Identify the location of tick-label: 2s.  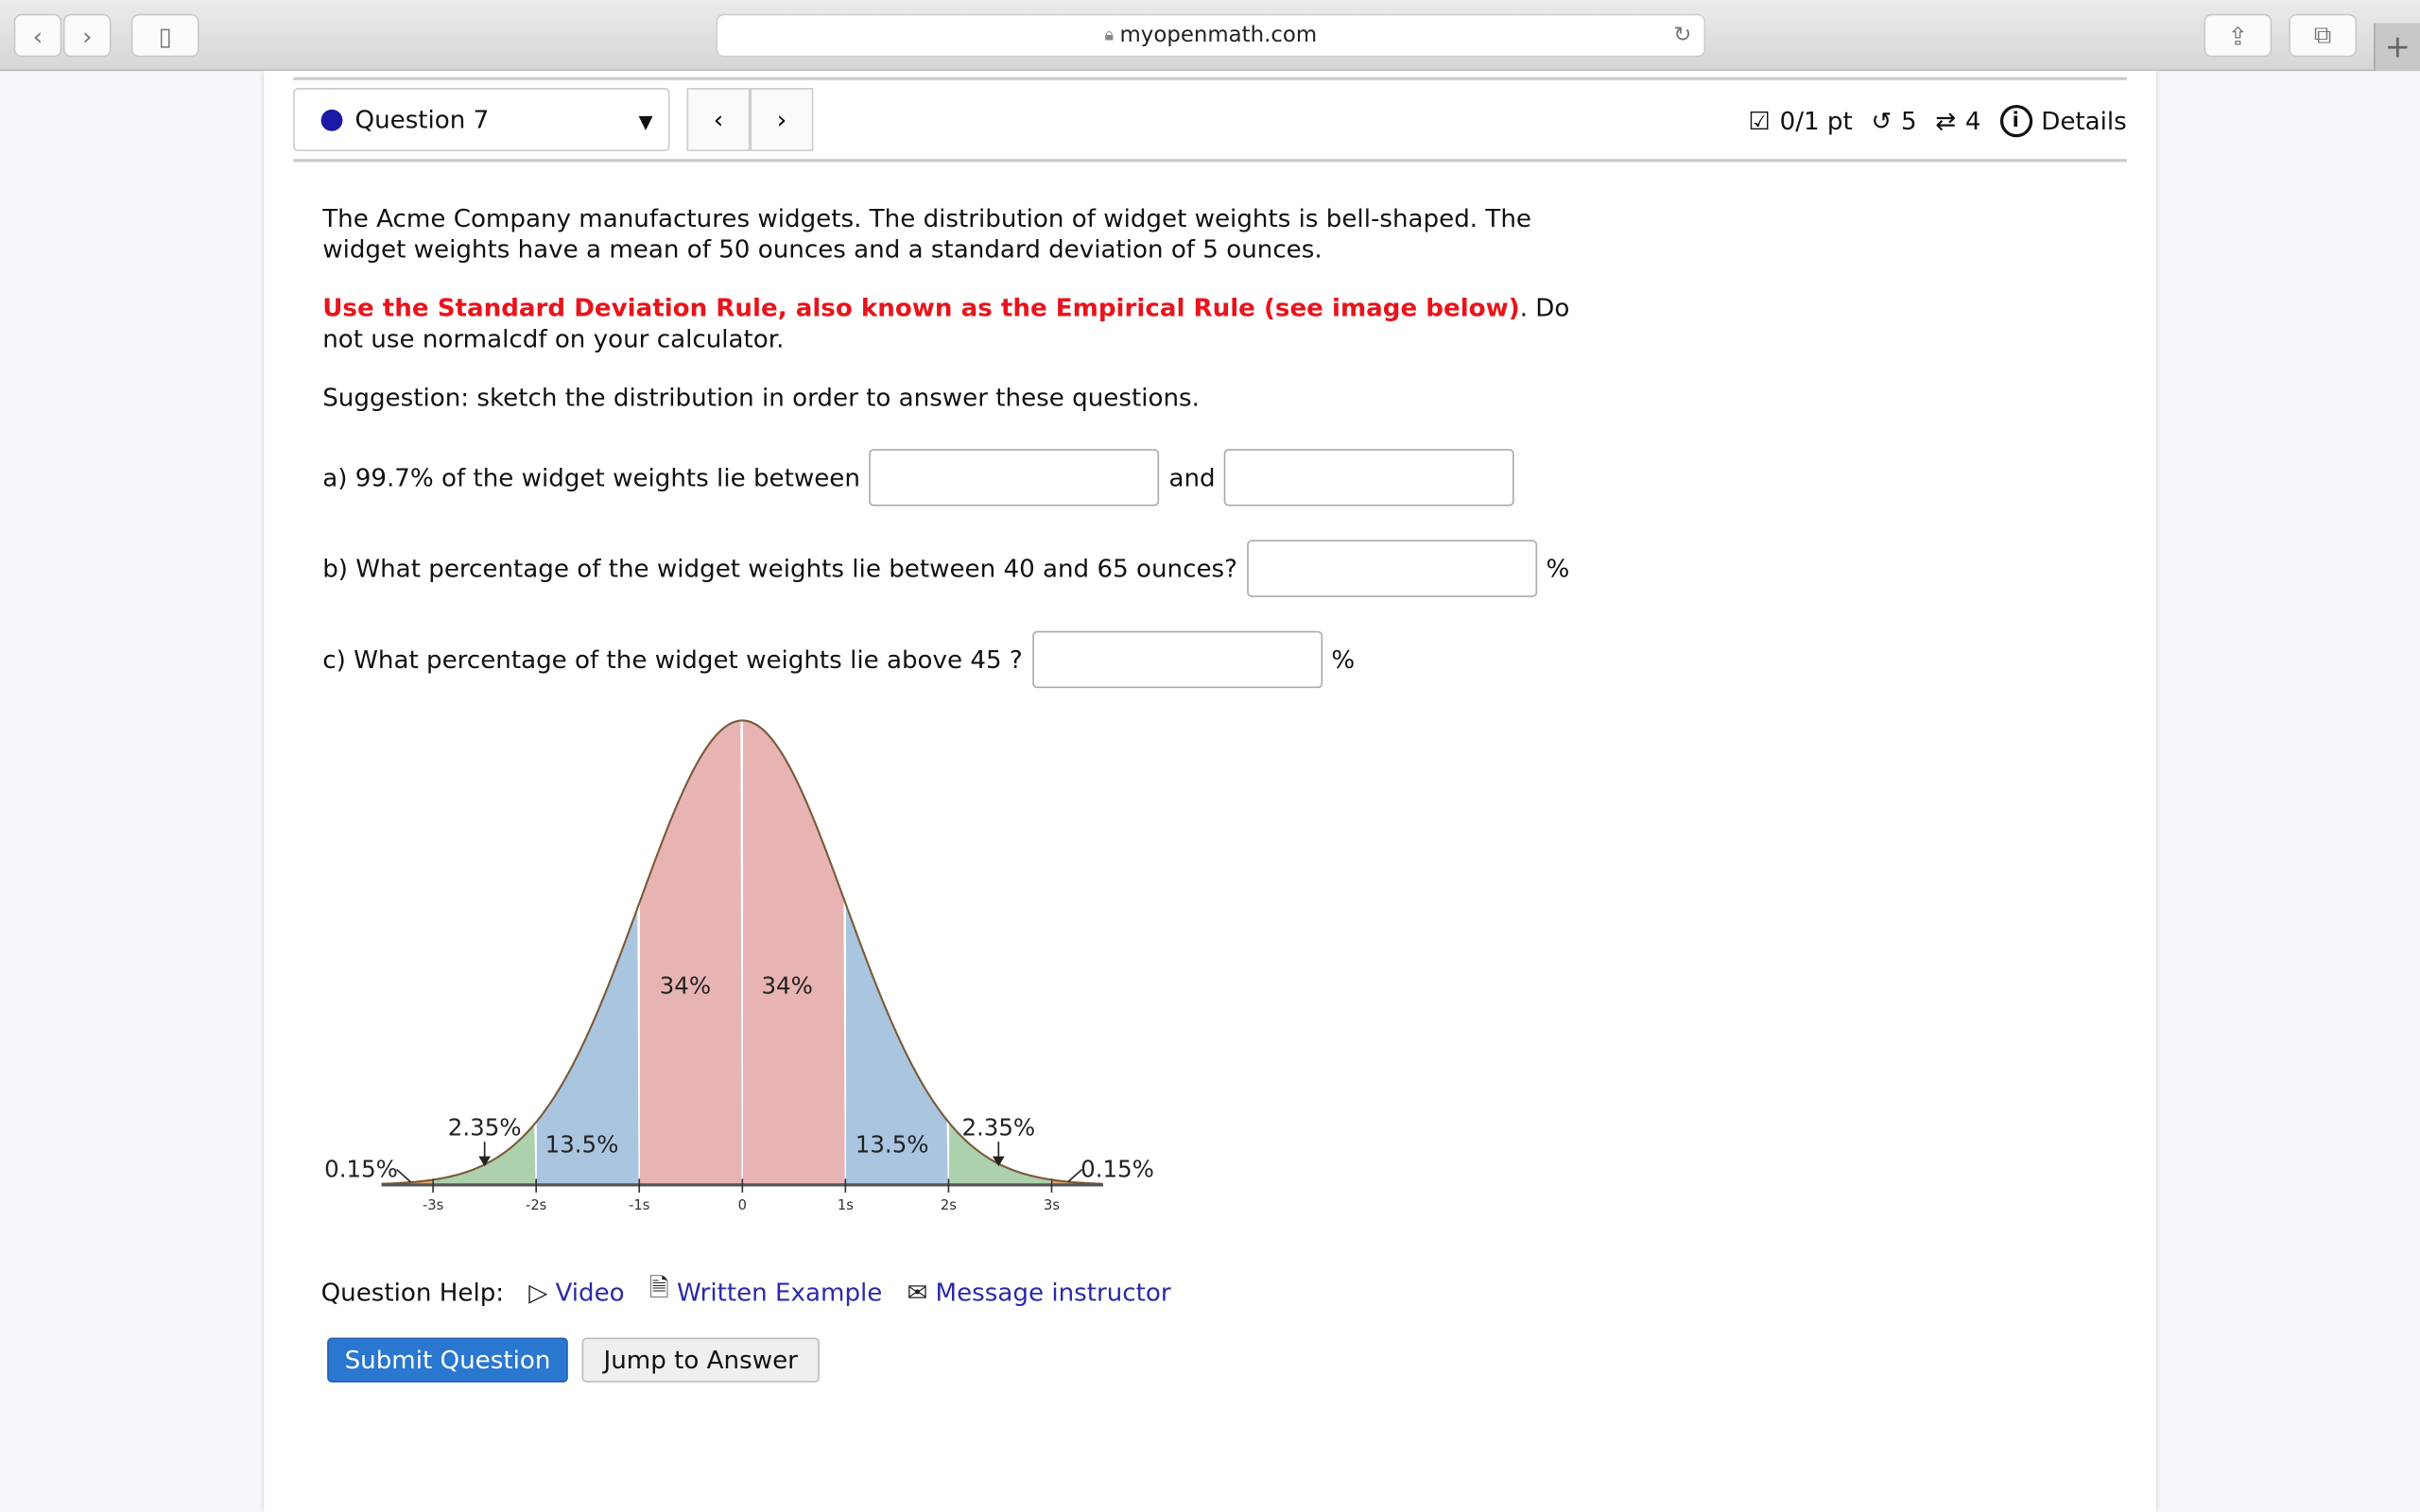
(949, 1205).